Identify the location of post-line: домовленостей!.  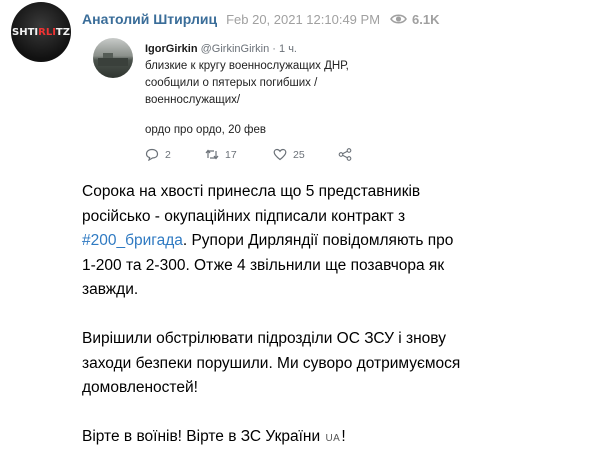
(140, 387).